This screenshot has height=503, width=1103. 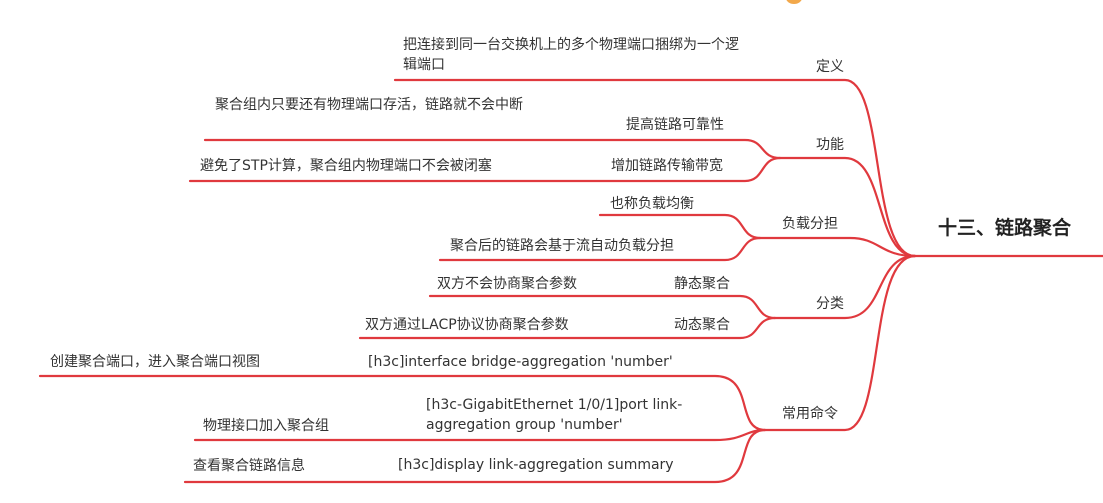 I want to click on leaf-cmd-interface: 创建聚合端口，进入聚合端口视图, so click(x=155, y=362).